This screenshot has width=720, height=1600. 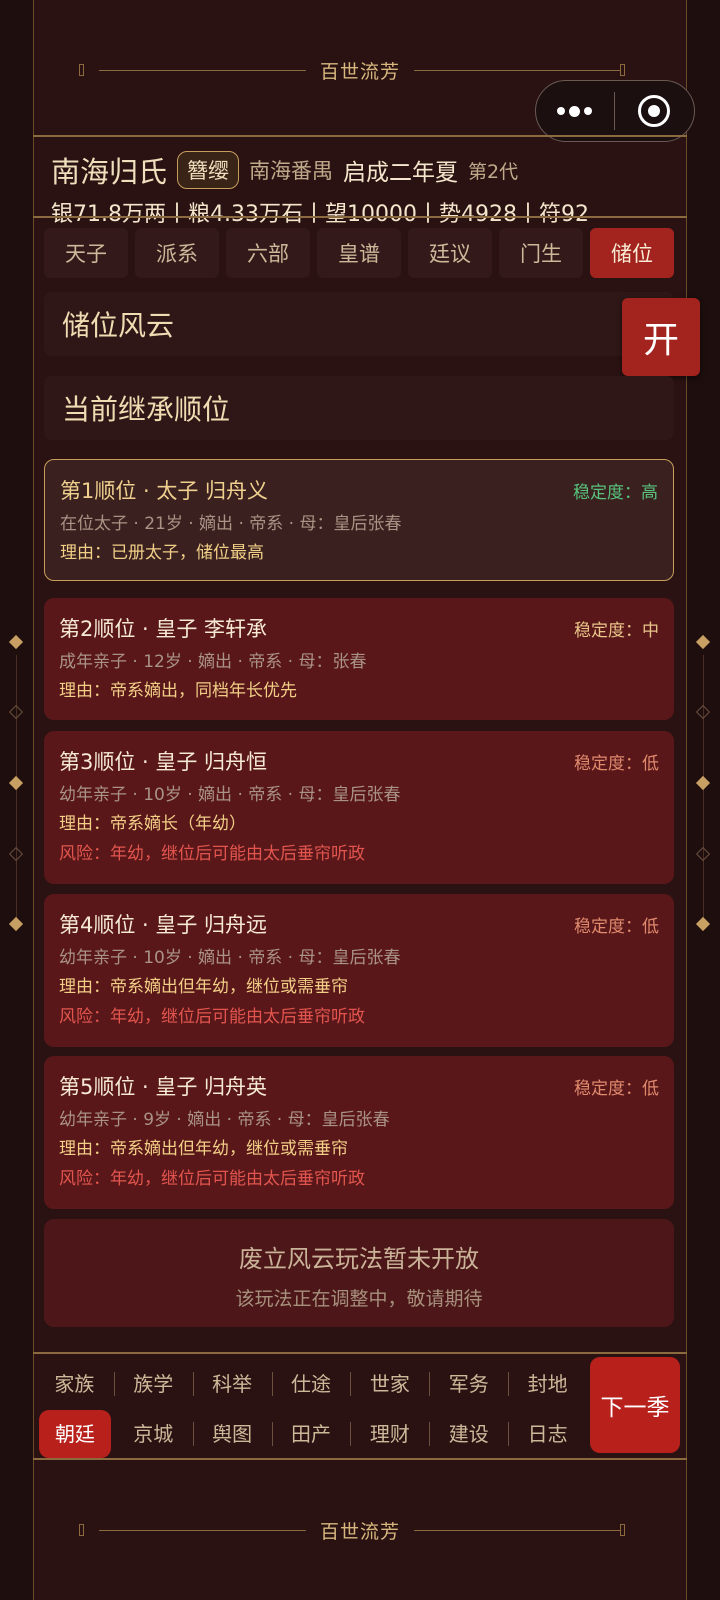 What do you see at coordinates (703, 792) in the screenshot?
I see `right-ornament-line` at bounding box center [703, 792].